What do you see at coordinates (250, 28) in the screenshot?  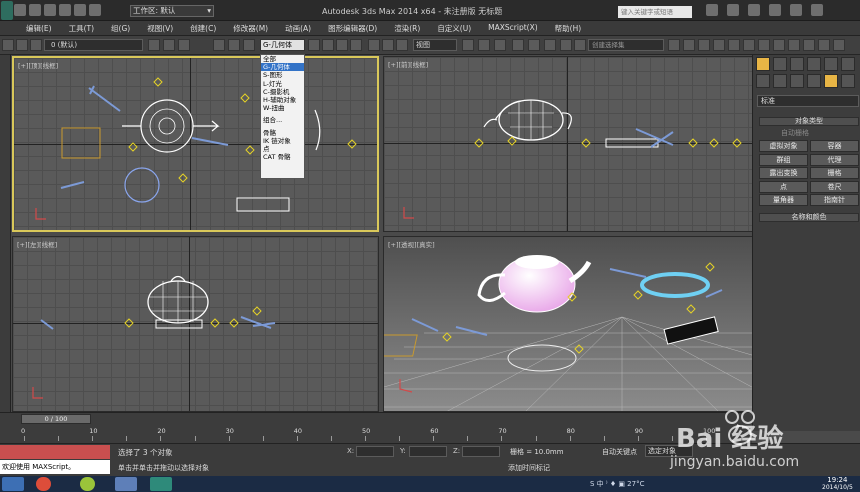 I see `menu-item: 修改器(M)` at bounding box center [250, 28].